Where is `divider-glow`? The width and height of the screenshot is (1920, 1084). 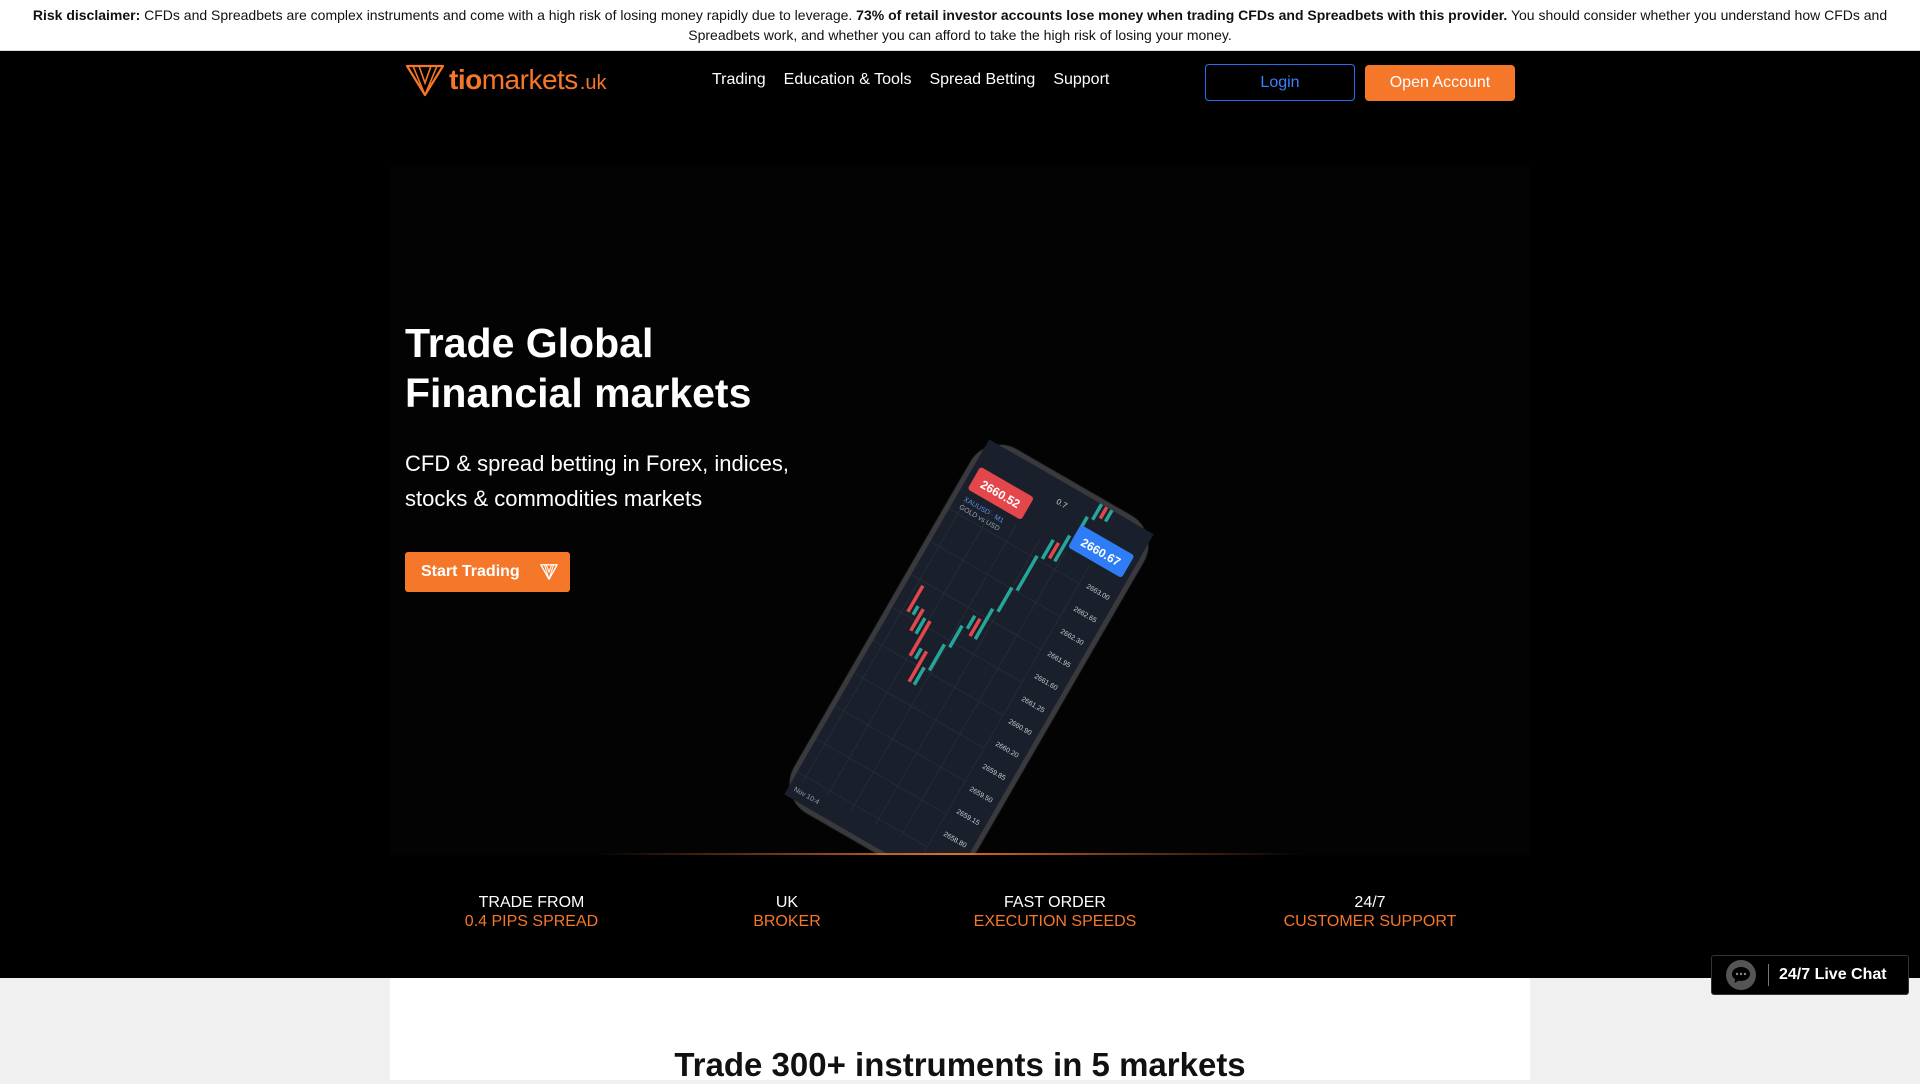 divider-glow is located at coordinates (950, 854).